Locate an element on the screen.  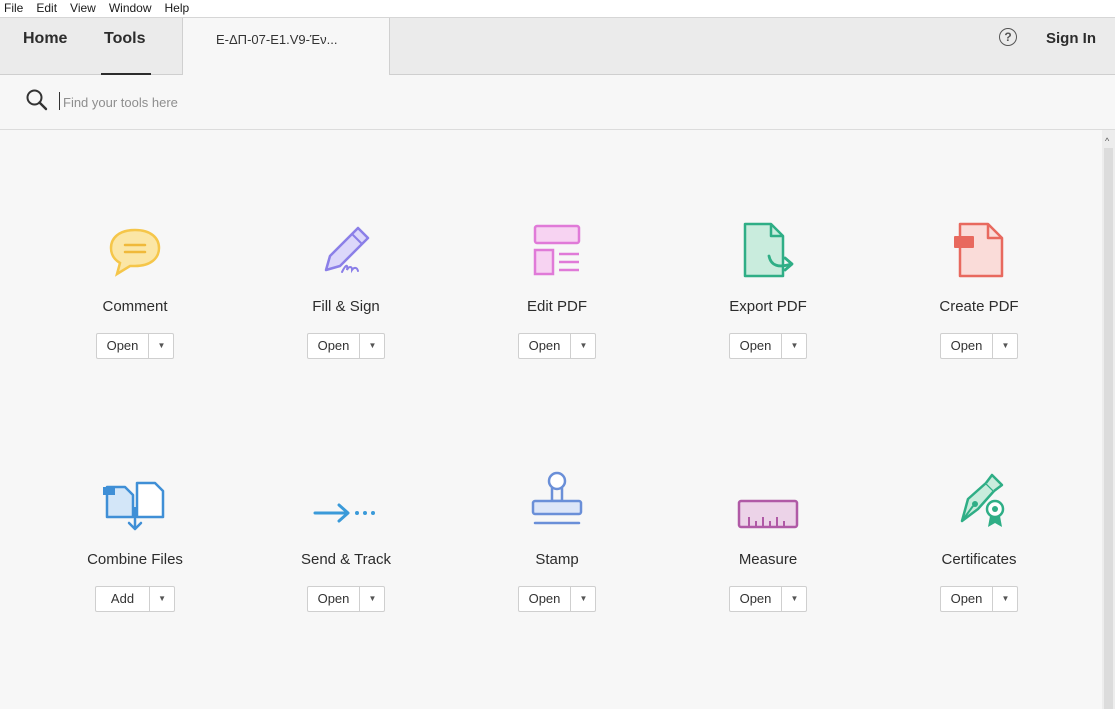
send-track-icon is located at coordinates (344, 513).